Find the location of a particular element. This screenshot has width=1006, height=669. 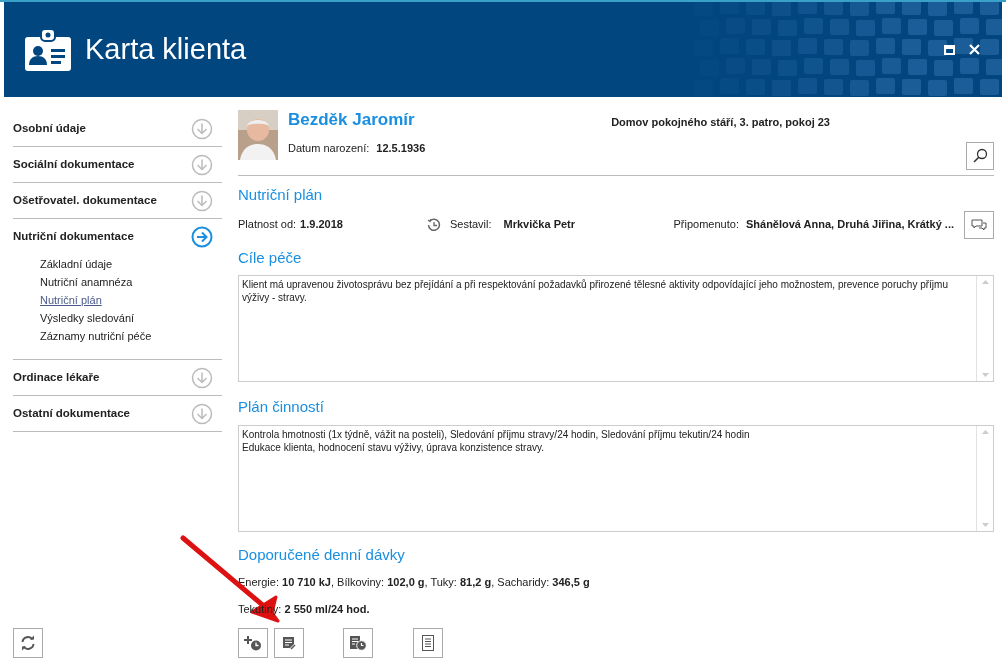

document-clock-icon is located at coordinates (358, 643).